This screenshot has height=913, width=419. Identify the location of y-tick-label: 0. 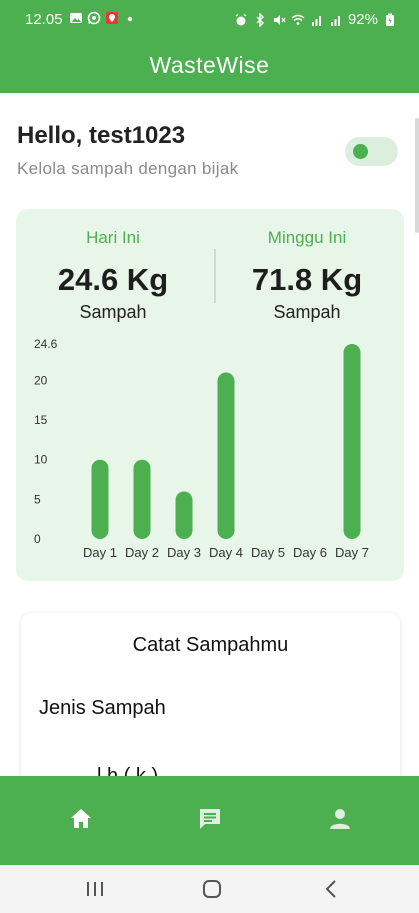
(37, 539).